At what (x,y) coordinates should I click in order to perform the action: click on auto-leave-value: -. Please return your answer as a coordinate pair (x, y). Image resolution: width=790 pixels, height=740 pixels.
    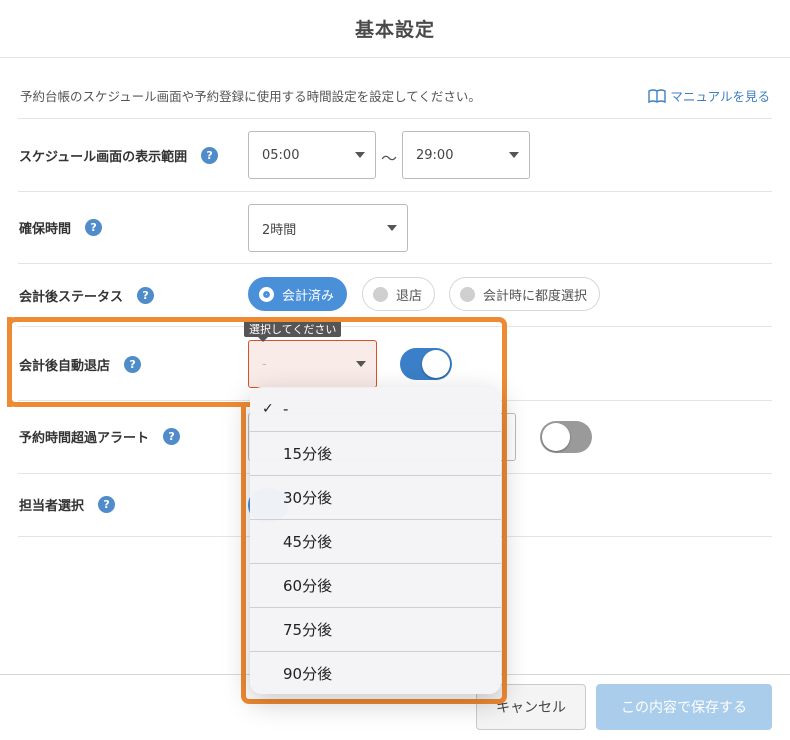
    Looking at the image, I should click on (264, 364).